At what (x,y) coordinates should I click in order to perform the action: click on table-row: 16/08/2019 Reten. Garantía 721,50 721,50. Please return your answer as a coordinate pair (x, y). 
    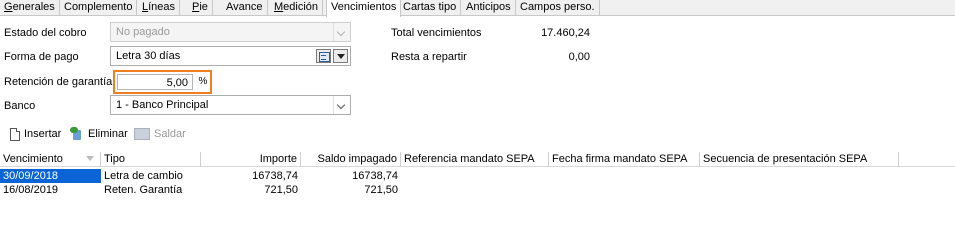
    Looking at the image, I should click on (477, 190).